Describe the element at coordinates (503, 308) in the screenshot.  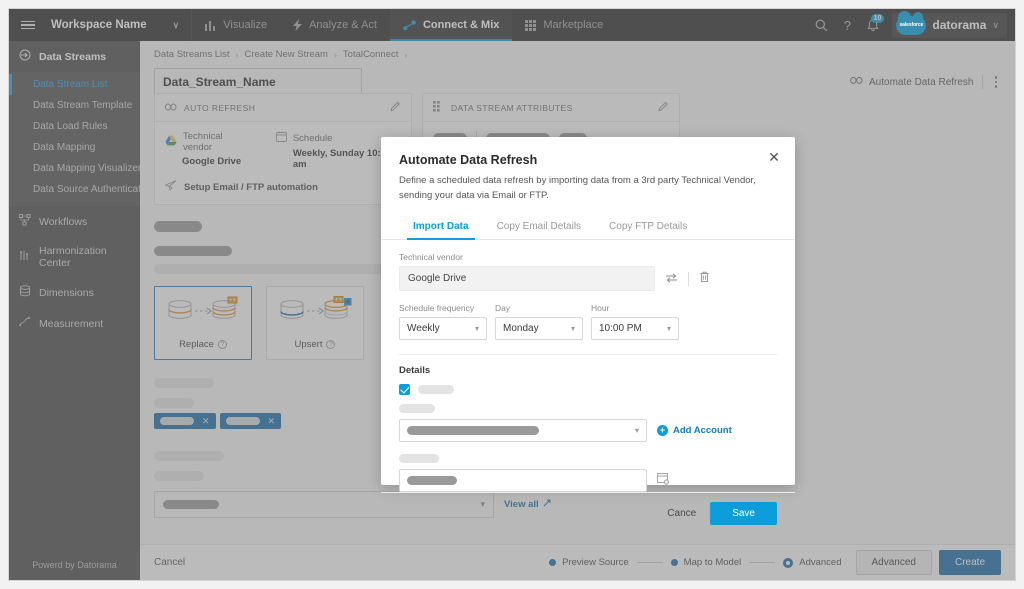
I see `day-label: Day` at that location.